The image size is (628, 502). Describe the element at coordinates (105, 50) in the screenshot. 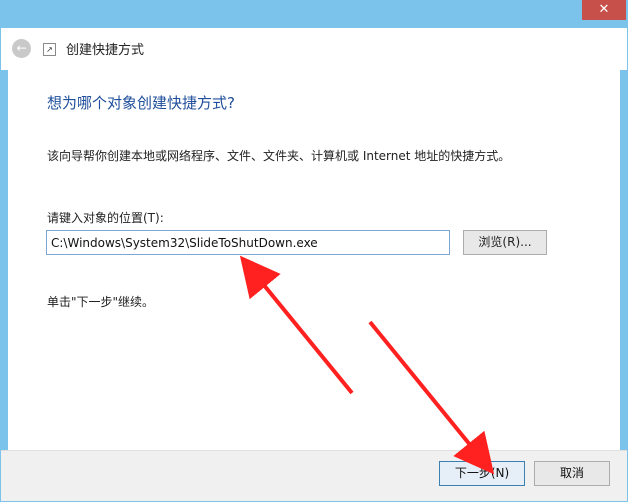

I see `wizard-title: 创建快捷方式` at that location.